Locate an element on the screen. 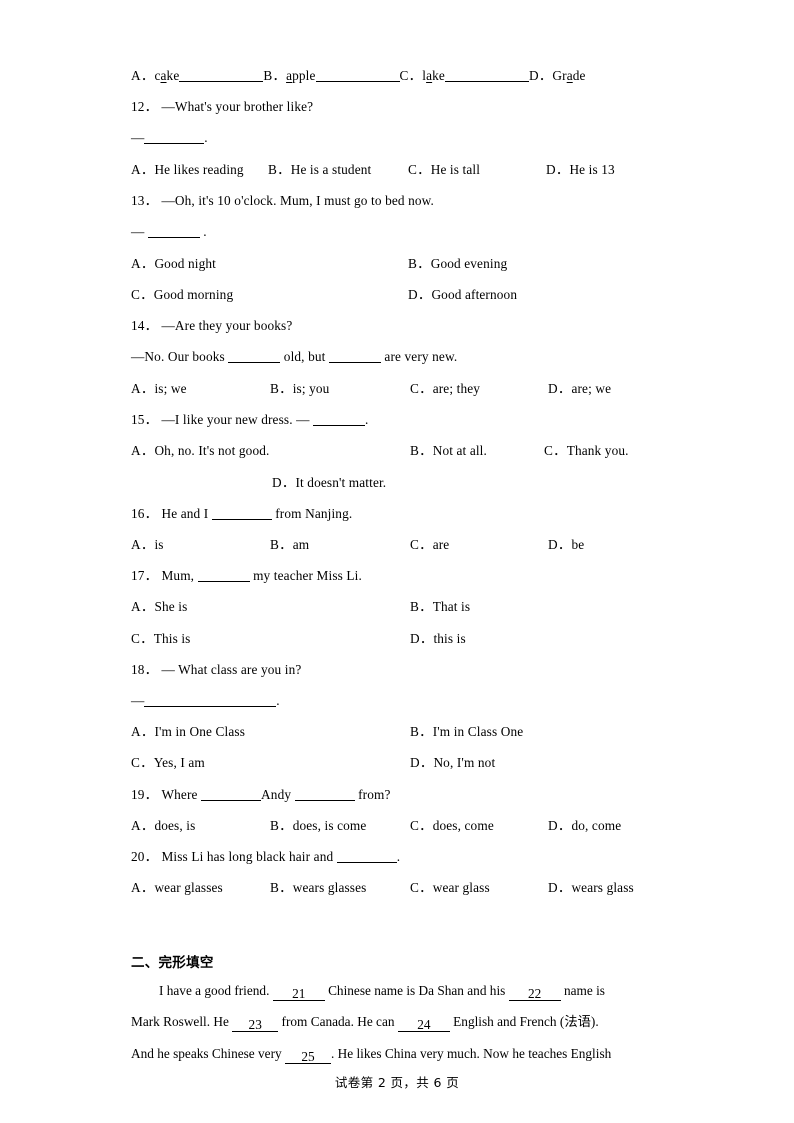 The image size is (794, 1123). cloze-blank-21: 21 is located at coordinates (298, 994).